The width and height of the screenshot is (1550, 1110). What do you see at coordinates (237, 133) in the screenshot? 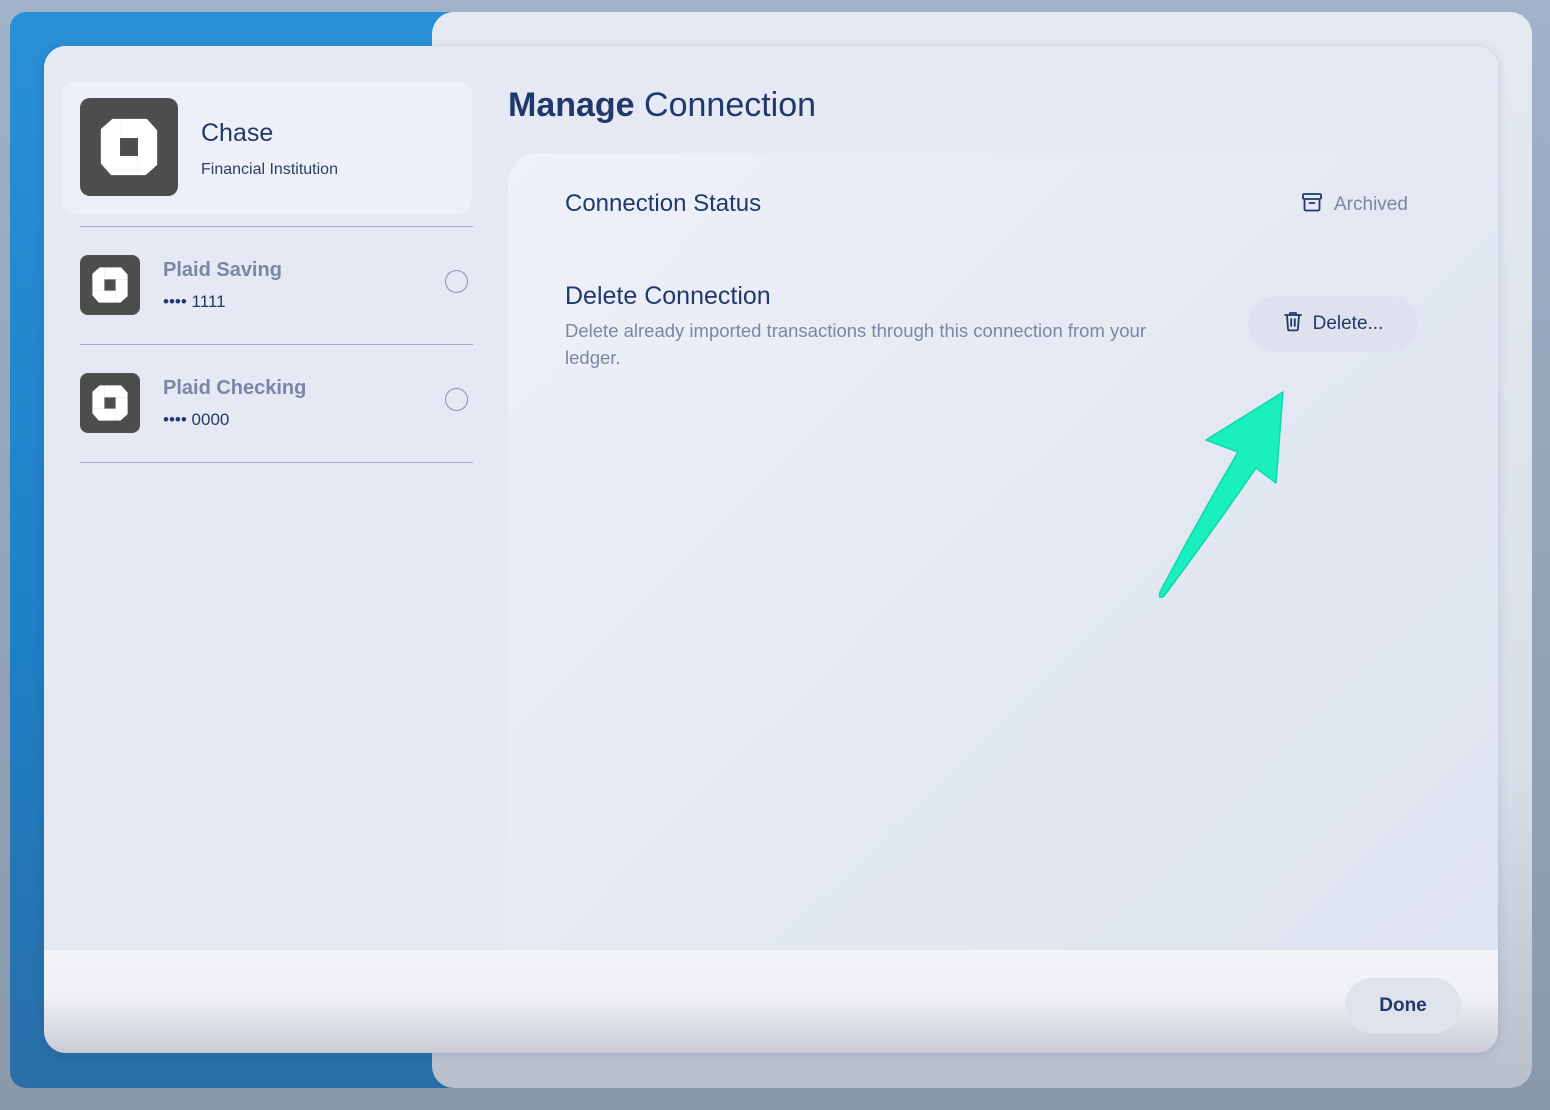
I see `institution-name: Chase` at bounding box center [237, 133].